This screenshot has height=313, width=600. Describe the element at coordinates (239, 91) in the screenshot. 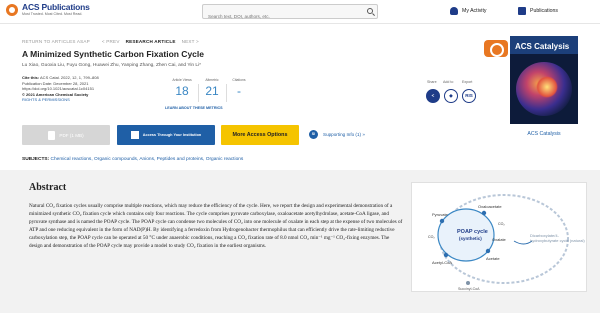

I see `citations-value: -` at that location.